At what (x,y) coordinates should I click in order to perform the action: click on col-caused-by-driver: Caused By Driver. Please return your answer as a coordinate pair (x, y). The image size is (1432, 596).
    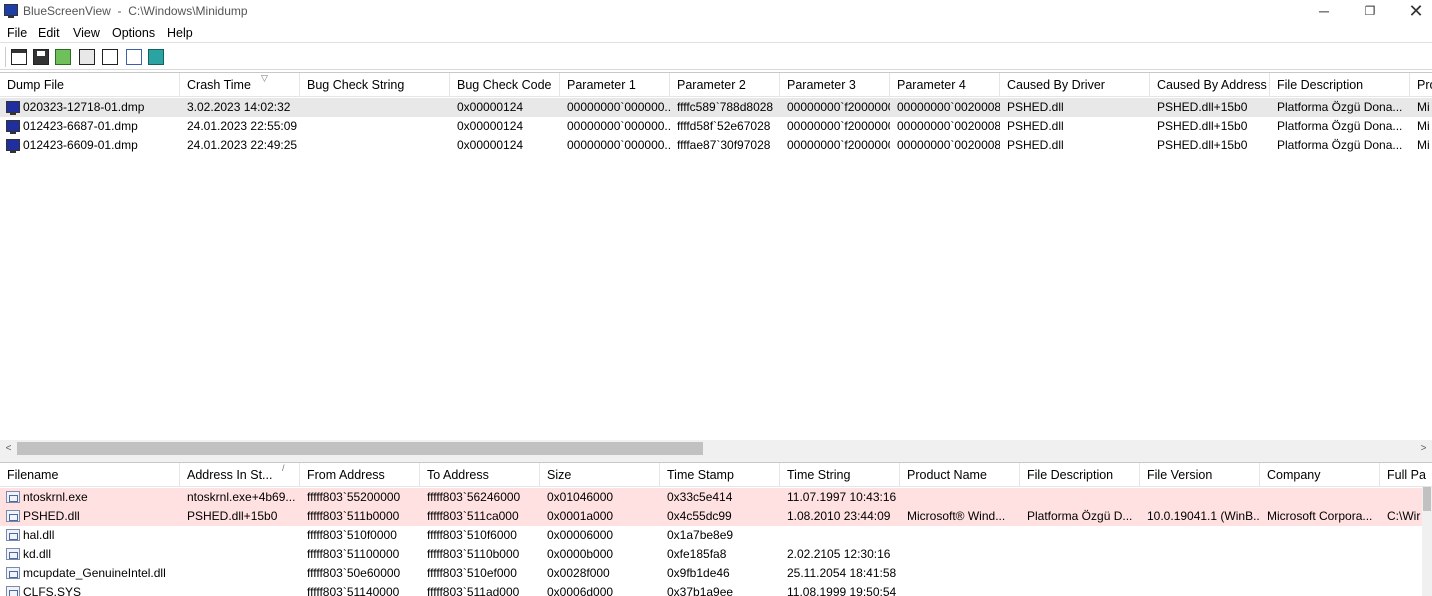
    Looking at the image, I should click on (1075, 85).